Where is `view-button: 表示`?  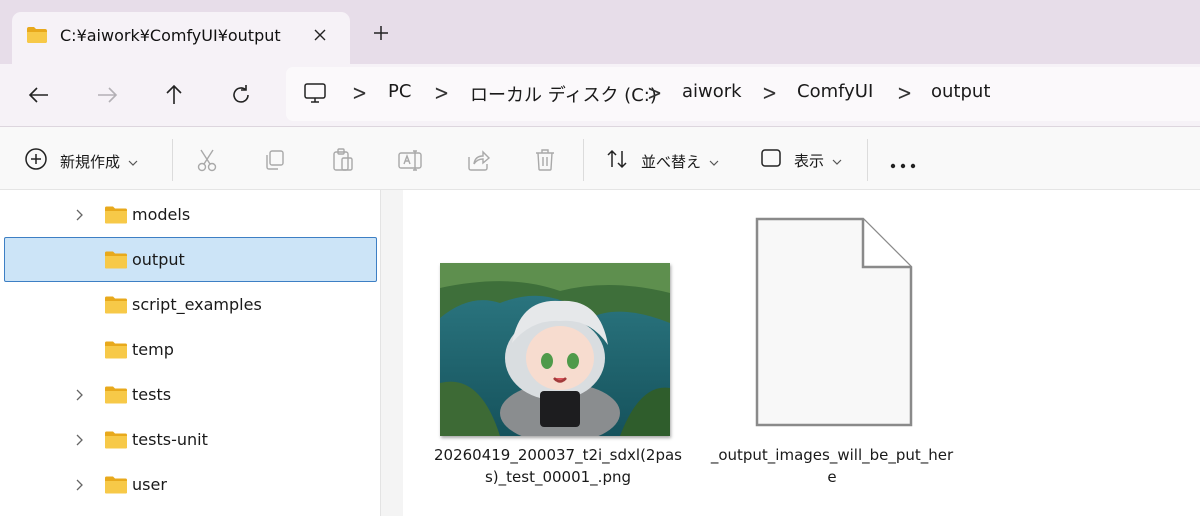
view-button: 表示 is located at coordinates (801, 160).